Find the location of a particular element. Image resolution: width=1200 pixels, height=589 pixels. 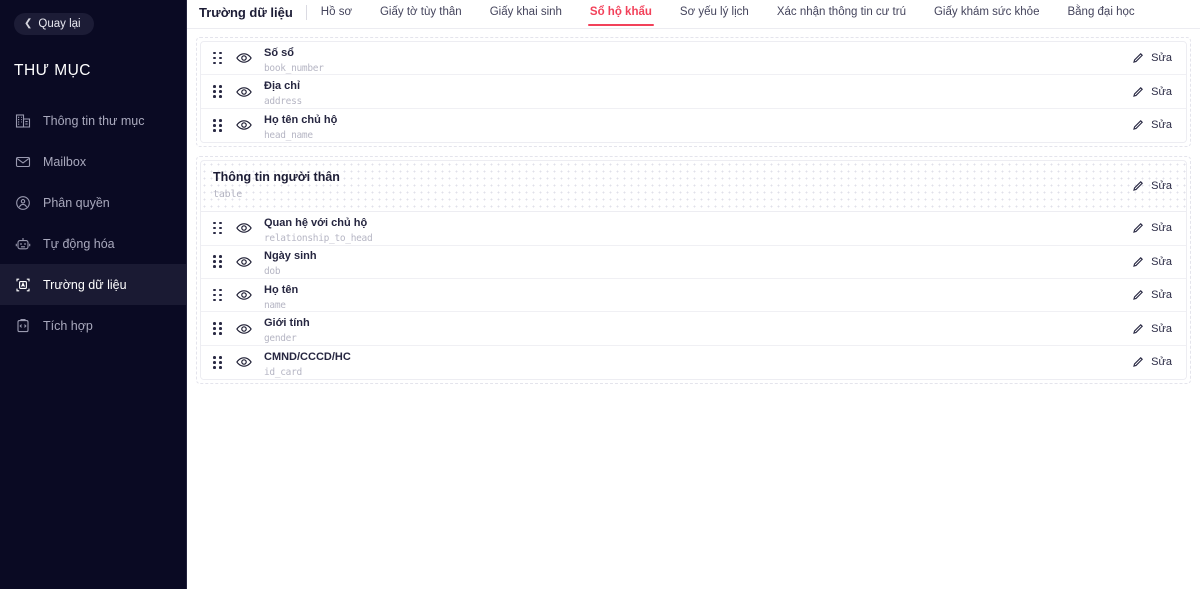

robot-icon is located at coordinates (22, 243).